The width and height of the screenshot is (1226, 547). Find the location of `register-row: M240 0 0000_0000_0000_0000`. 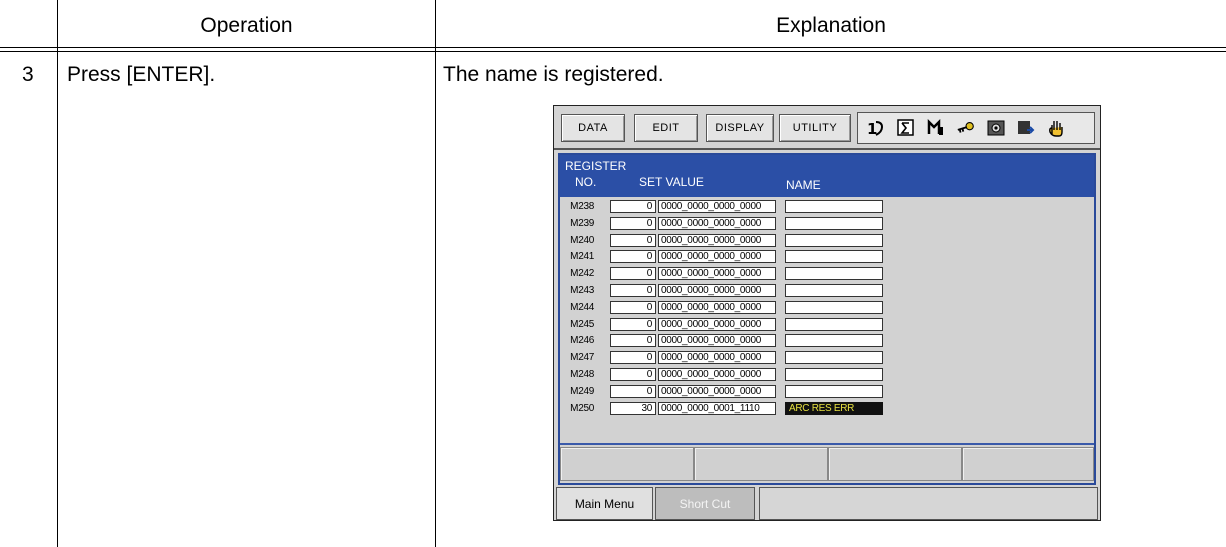

register-row: M240 0 0000_0000_0000_0000 is located at coordinates (760, 241).